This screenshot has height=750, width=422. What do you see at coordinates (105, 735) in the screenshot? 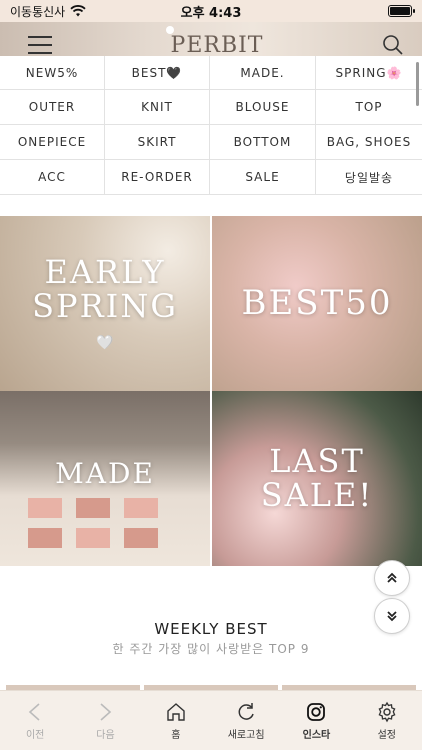
I see `nav-forward-label: 다음` at bounding box center [105, 735].